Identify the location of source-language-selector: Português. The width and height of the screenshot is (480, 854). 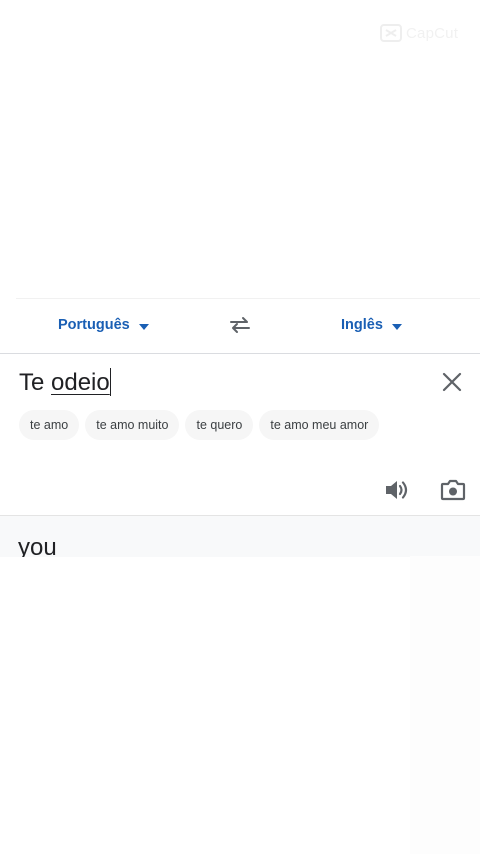
(103, 325).